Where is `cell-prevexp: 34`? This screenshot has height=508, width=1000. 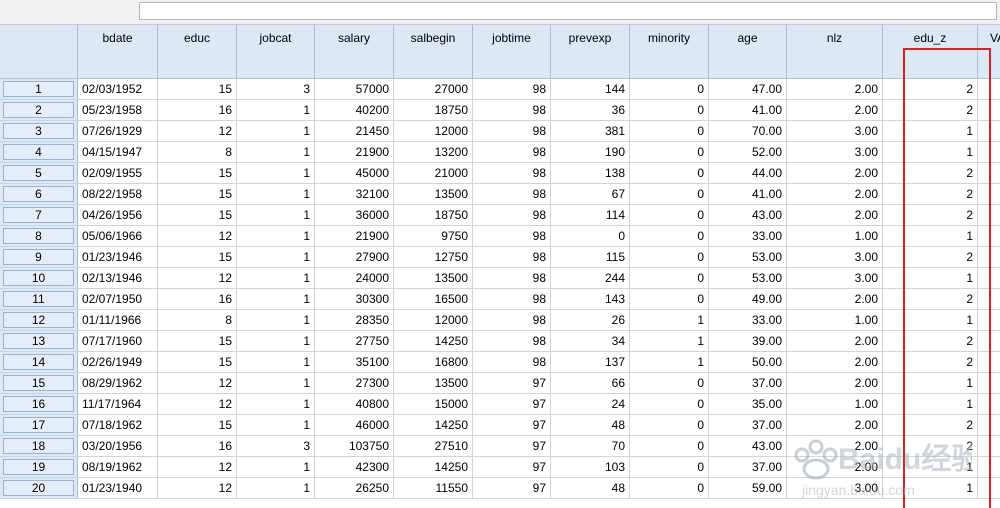
cell-prevexp: 34 is located at coordinates (590, 341).